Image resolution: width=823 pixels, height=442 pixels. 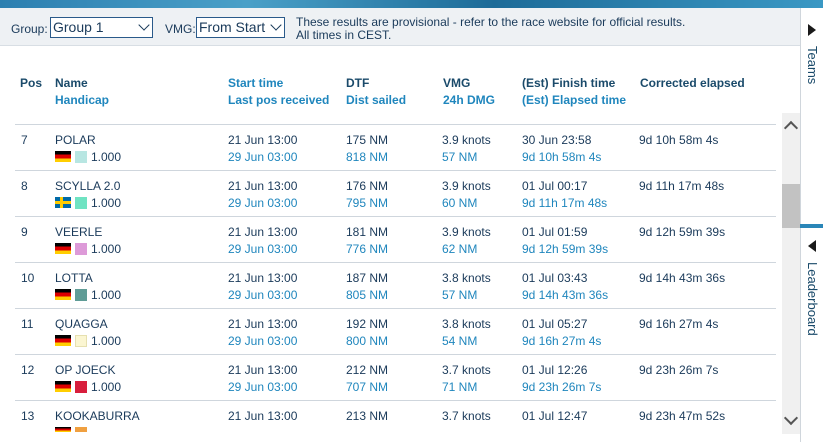 I want to click on header-last-pos: Last pos received, so click(x=279, y=100).